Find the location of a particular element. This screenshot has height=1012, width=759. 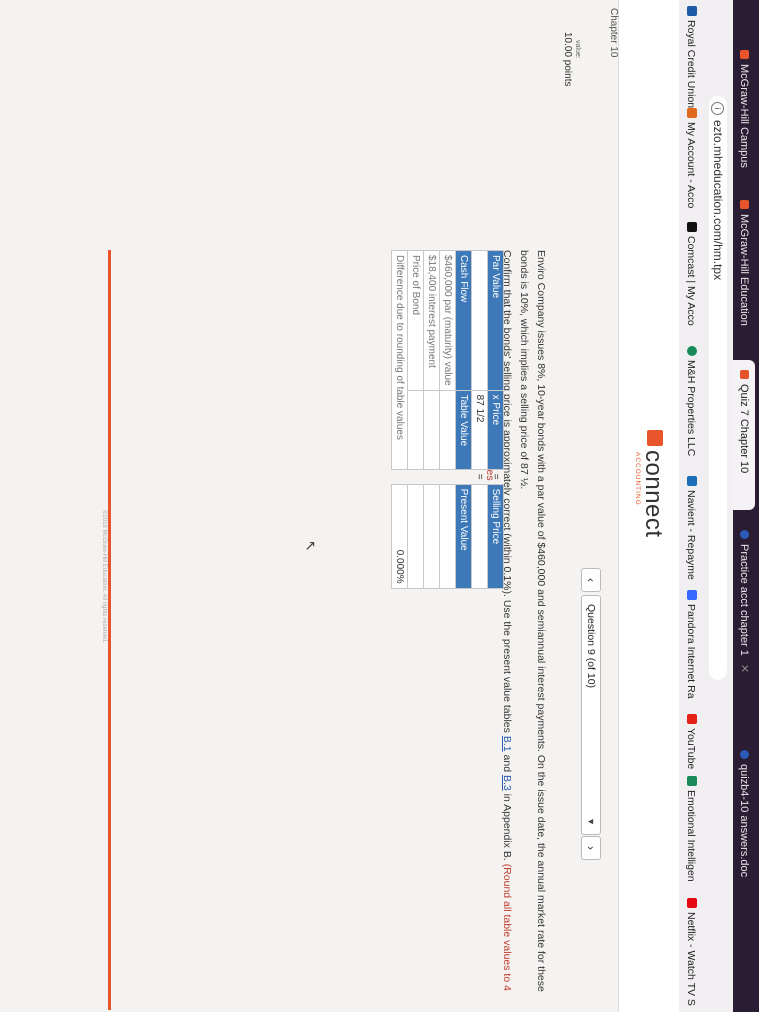

tab-mcgraw-hill-education: McGraw-Hill Education is located at coordinates (744, 275).